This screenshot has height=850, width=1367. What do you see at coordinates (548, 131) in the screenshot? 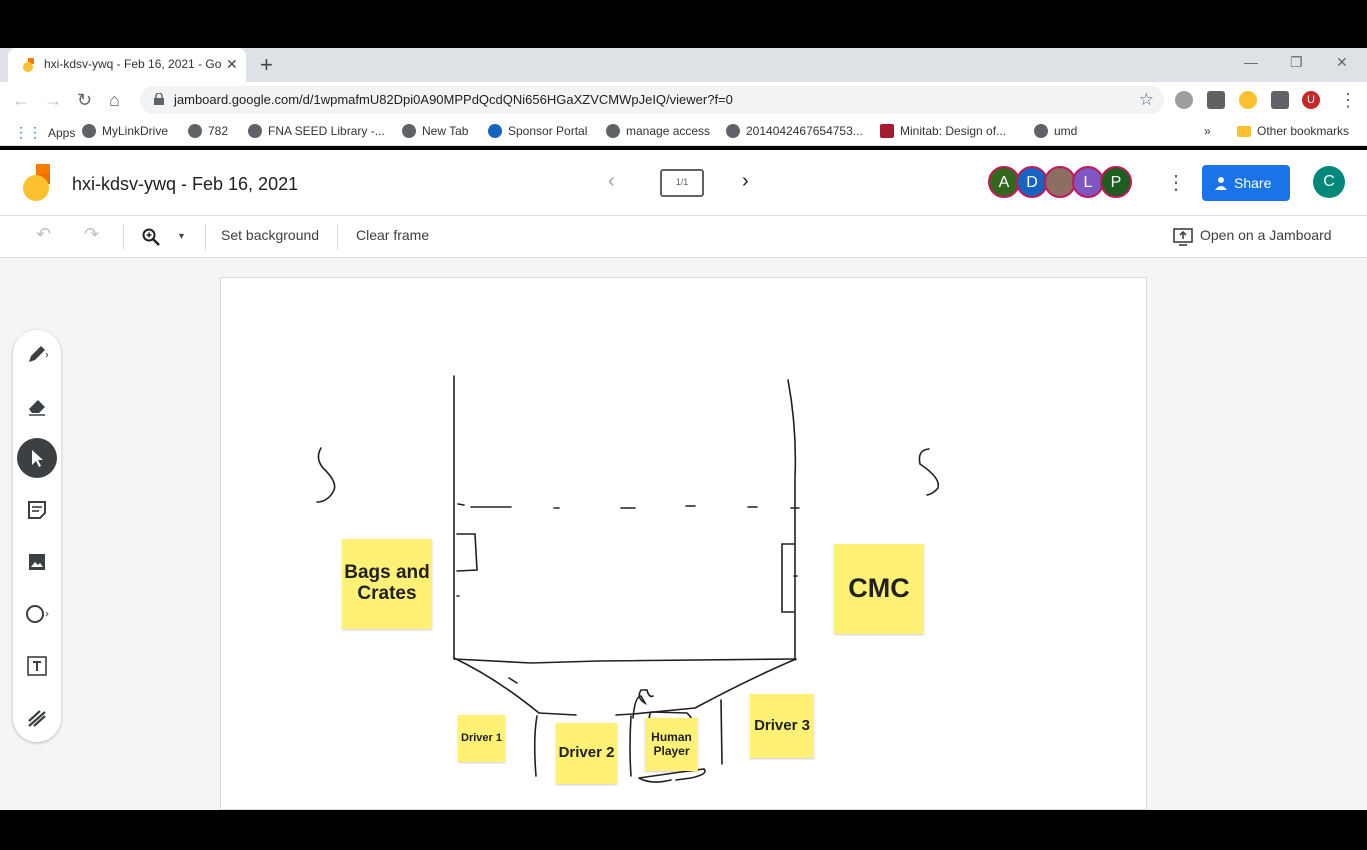
I see `bookmark-label: Sponsor Portal` at bounding box center [548, 131].